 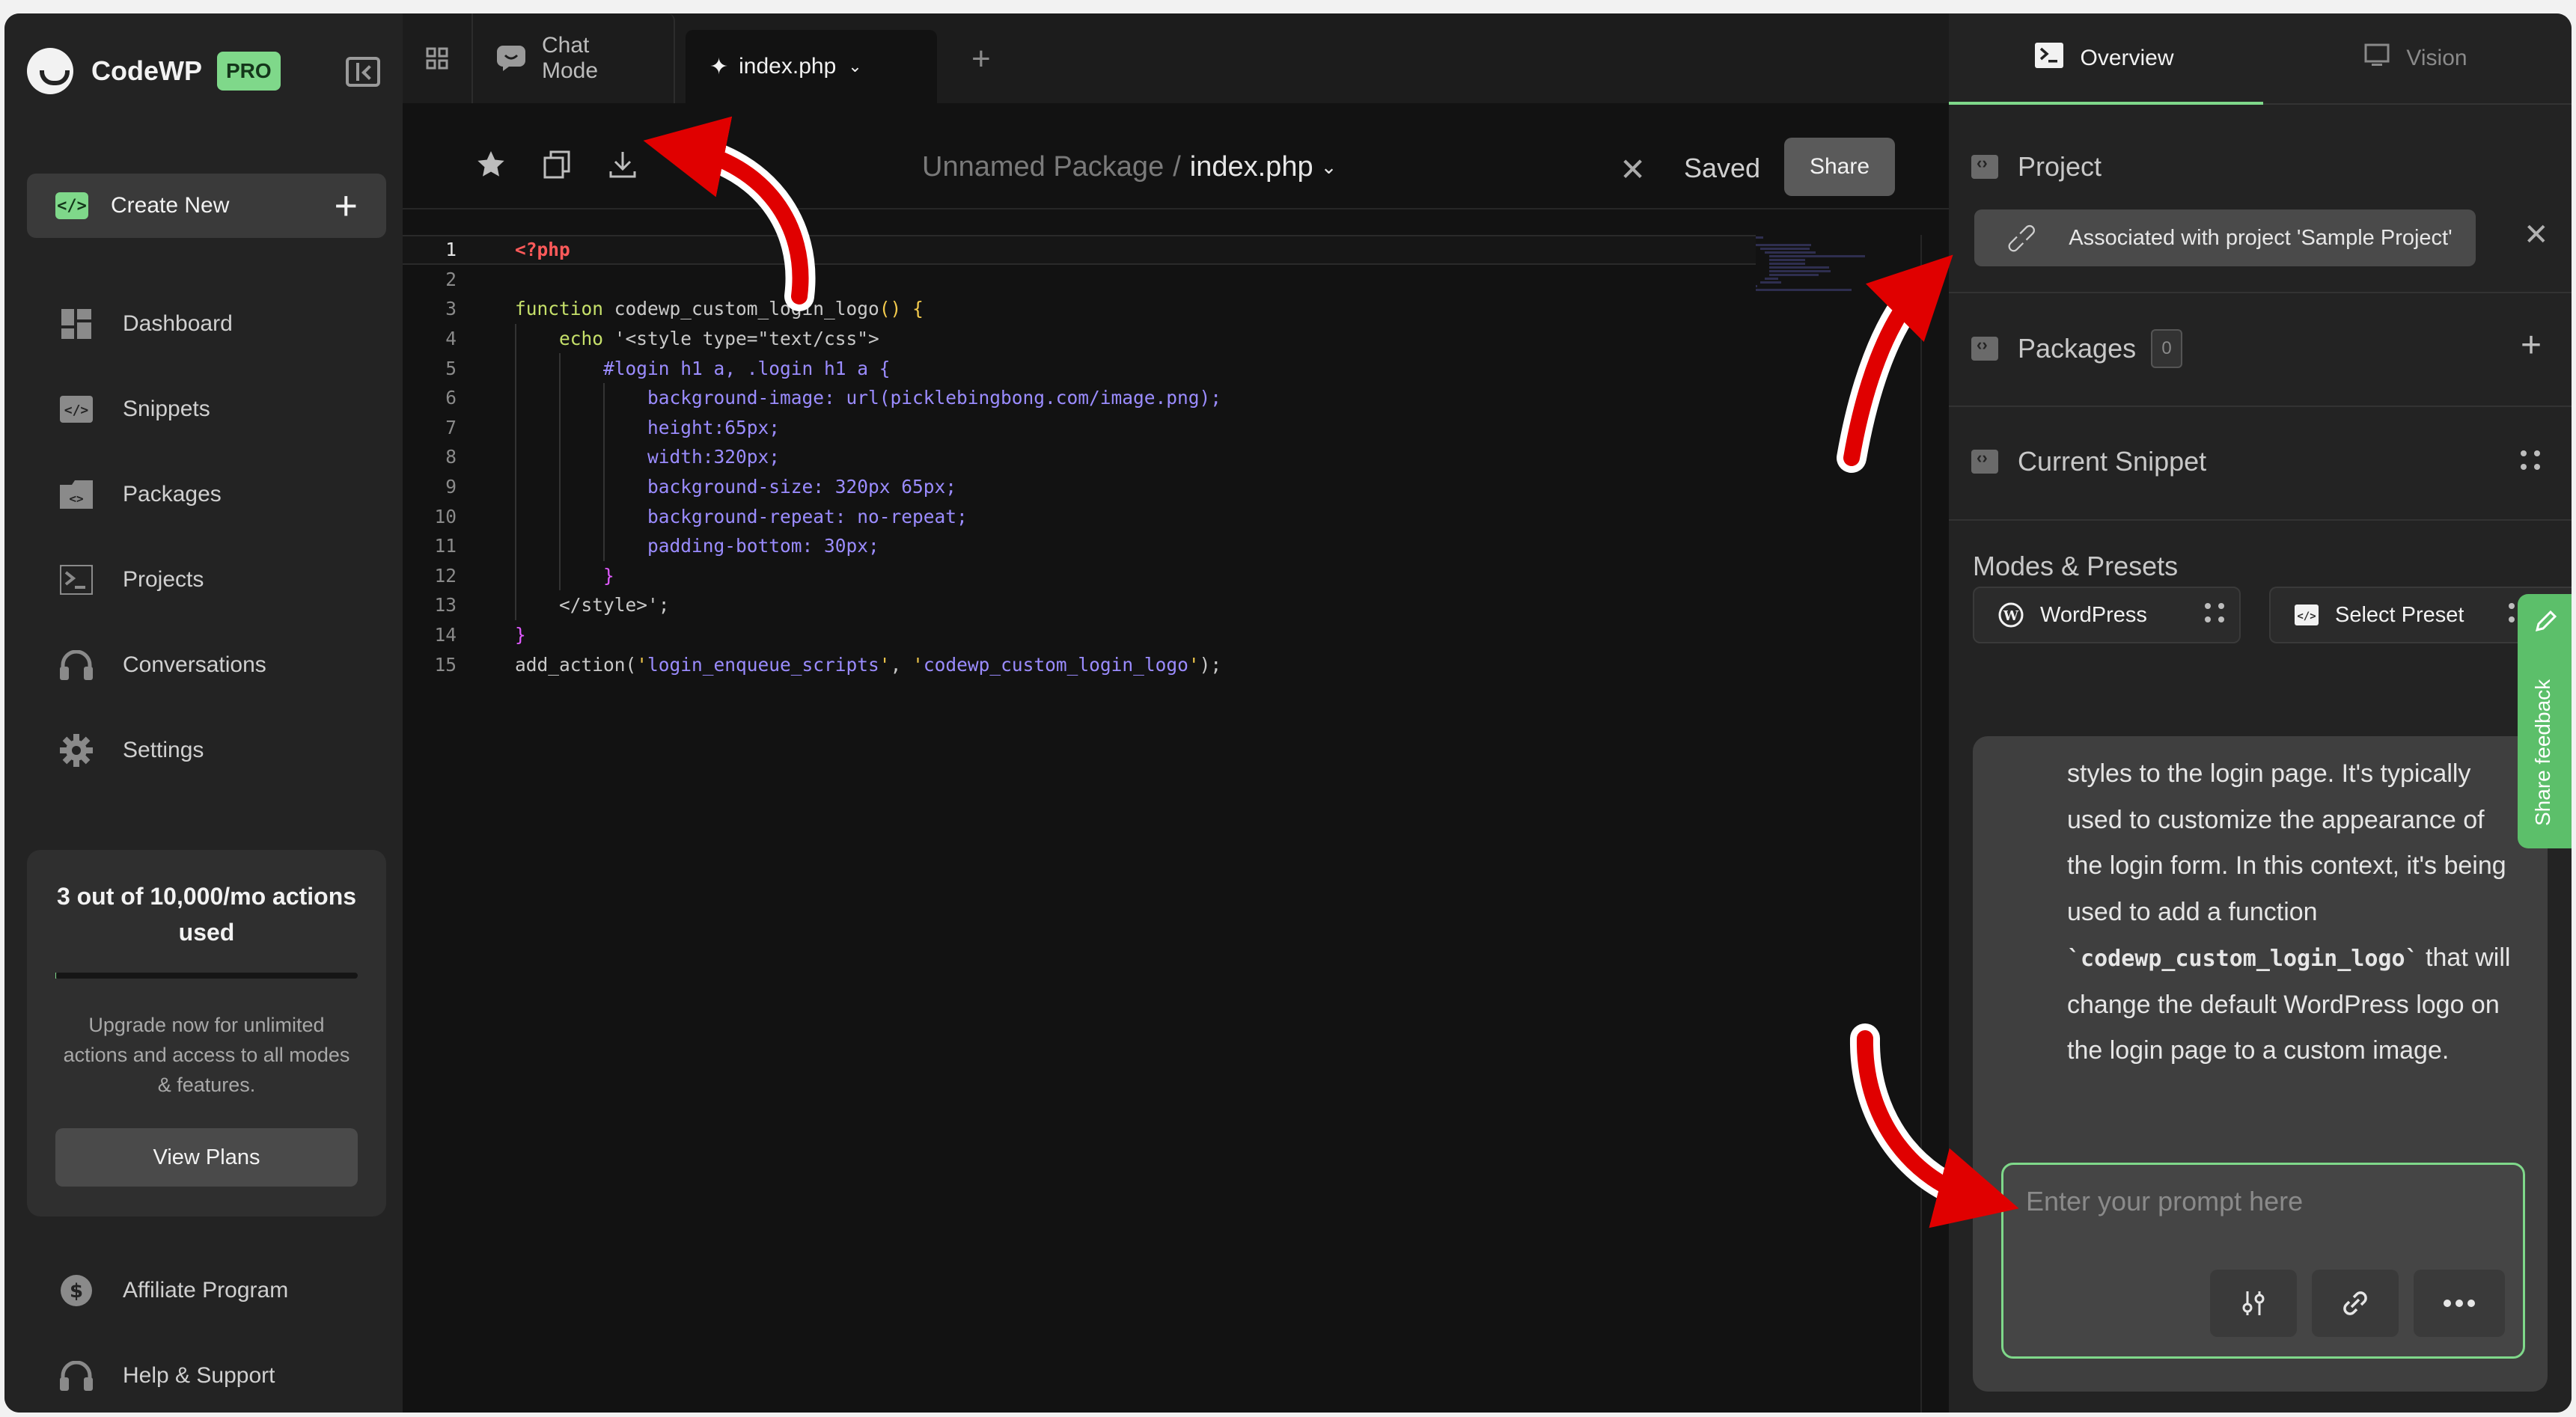 What do you see at coordinates (1328, 167) in the screenshot?
I see `chevron-down-icon: ⌄` at bounding box center [1328, 167].